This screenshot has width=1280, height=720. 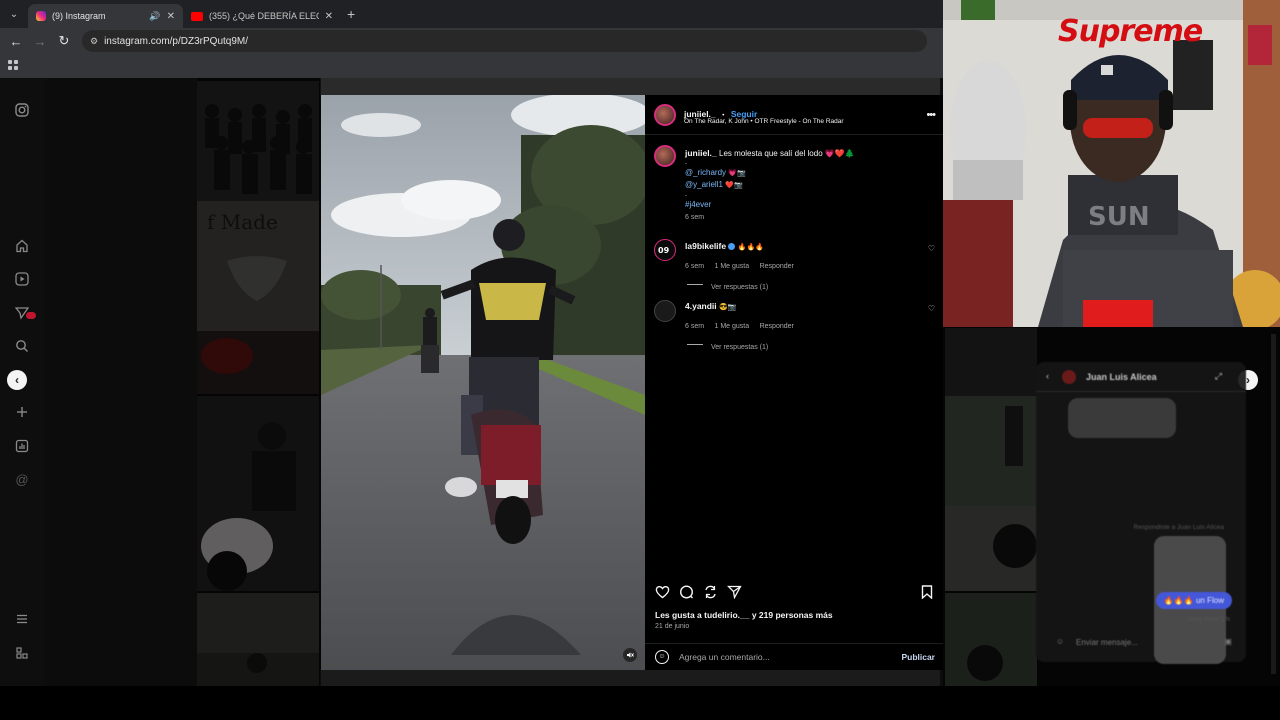 What do you see at coordinates (710, 593) in the screenshot?
I see `repost-icon` at bounding box center [710, 593].